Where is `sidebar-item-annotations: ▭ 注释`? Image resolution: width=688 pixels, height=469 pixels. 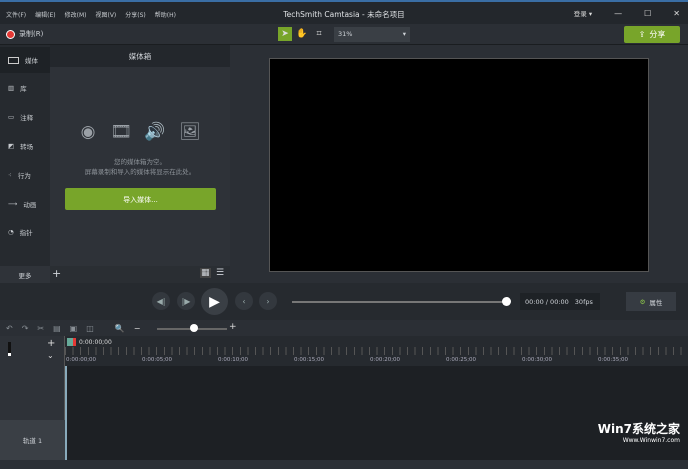 sidebar-item-annotations: ▭ 注释 is located at coordinates (25, 117).